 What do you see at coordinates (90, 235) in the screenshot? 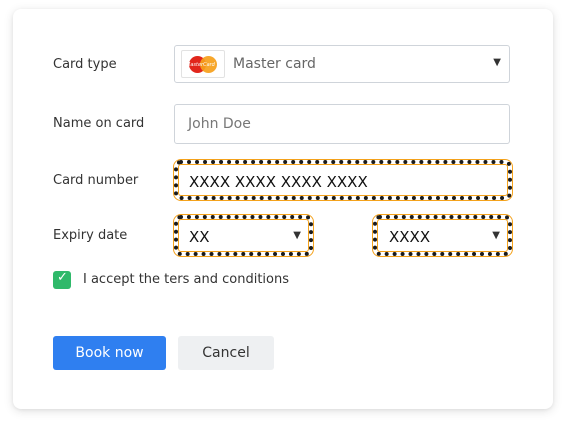
I see `expiry-date-label: Expiry date` at bounding box center [90, 235].